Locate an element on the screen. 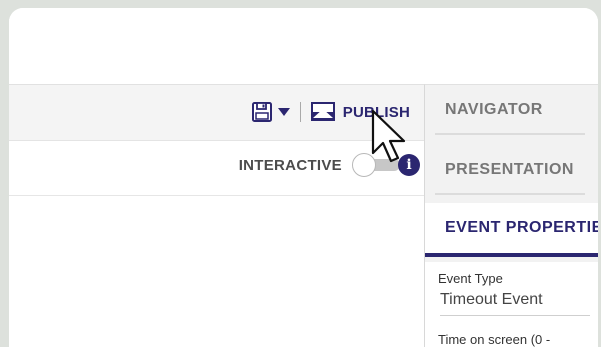 This screenshot has height=347, width=601. mouse-pointer-icon is located at coordinates (388, 136).